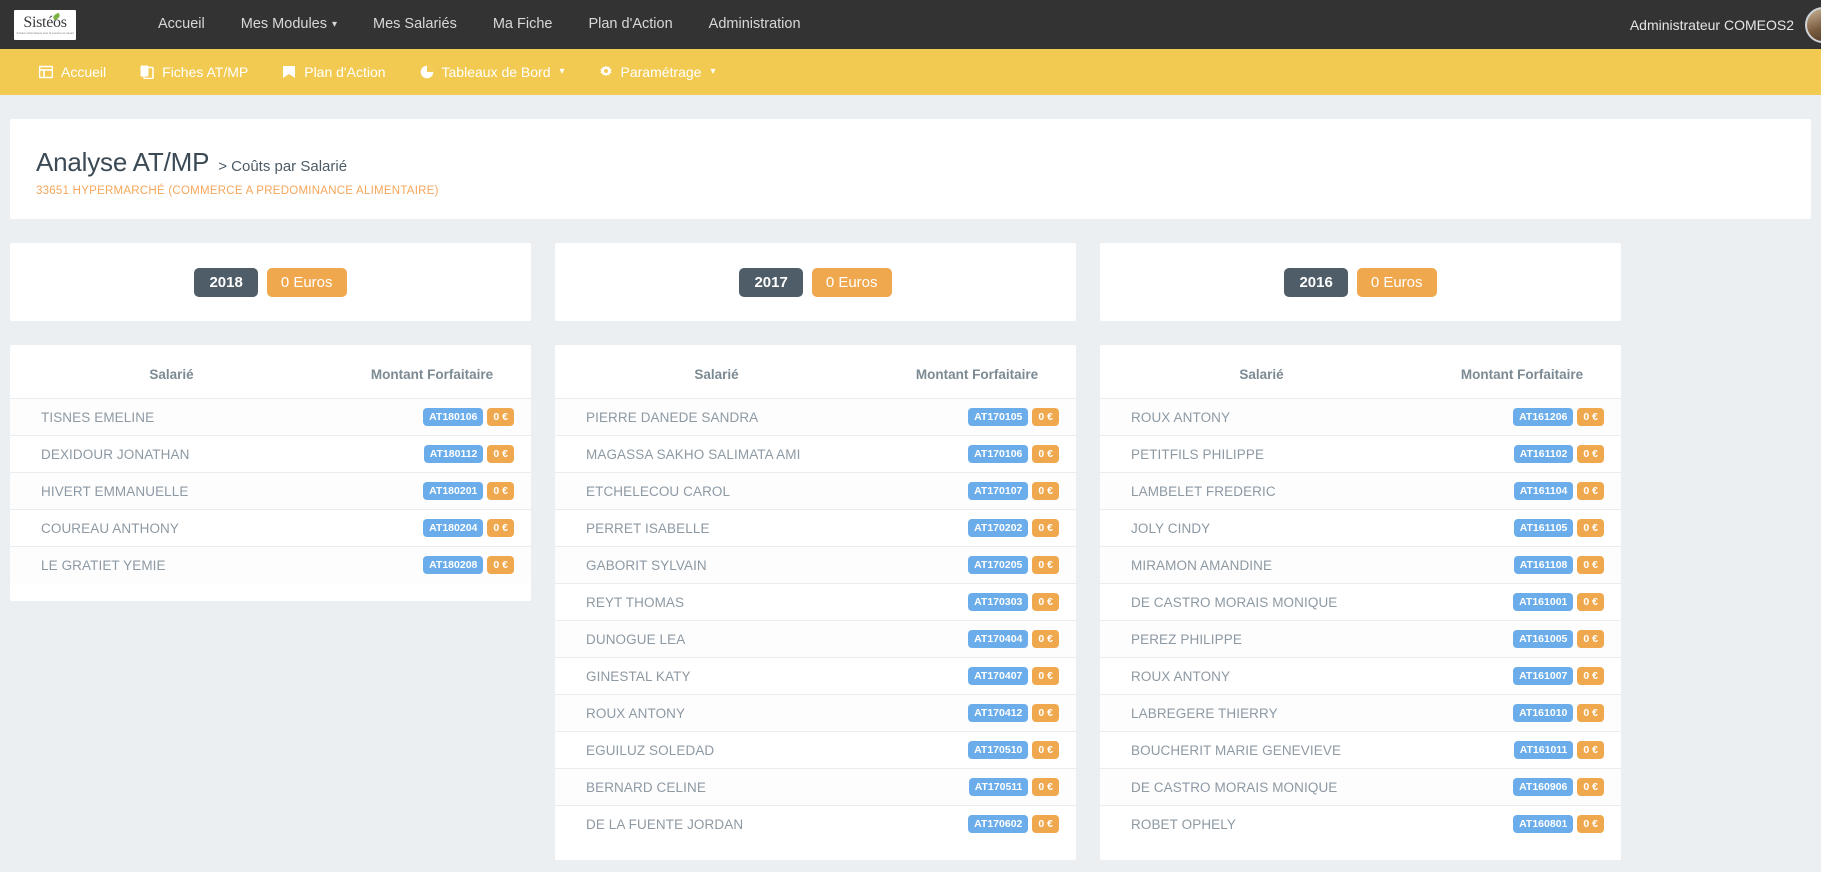  I want to click on at-code-badge: AT180106, so click(453, 417).